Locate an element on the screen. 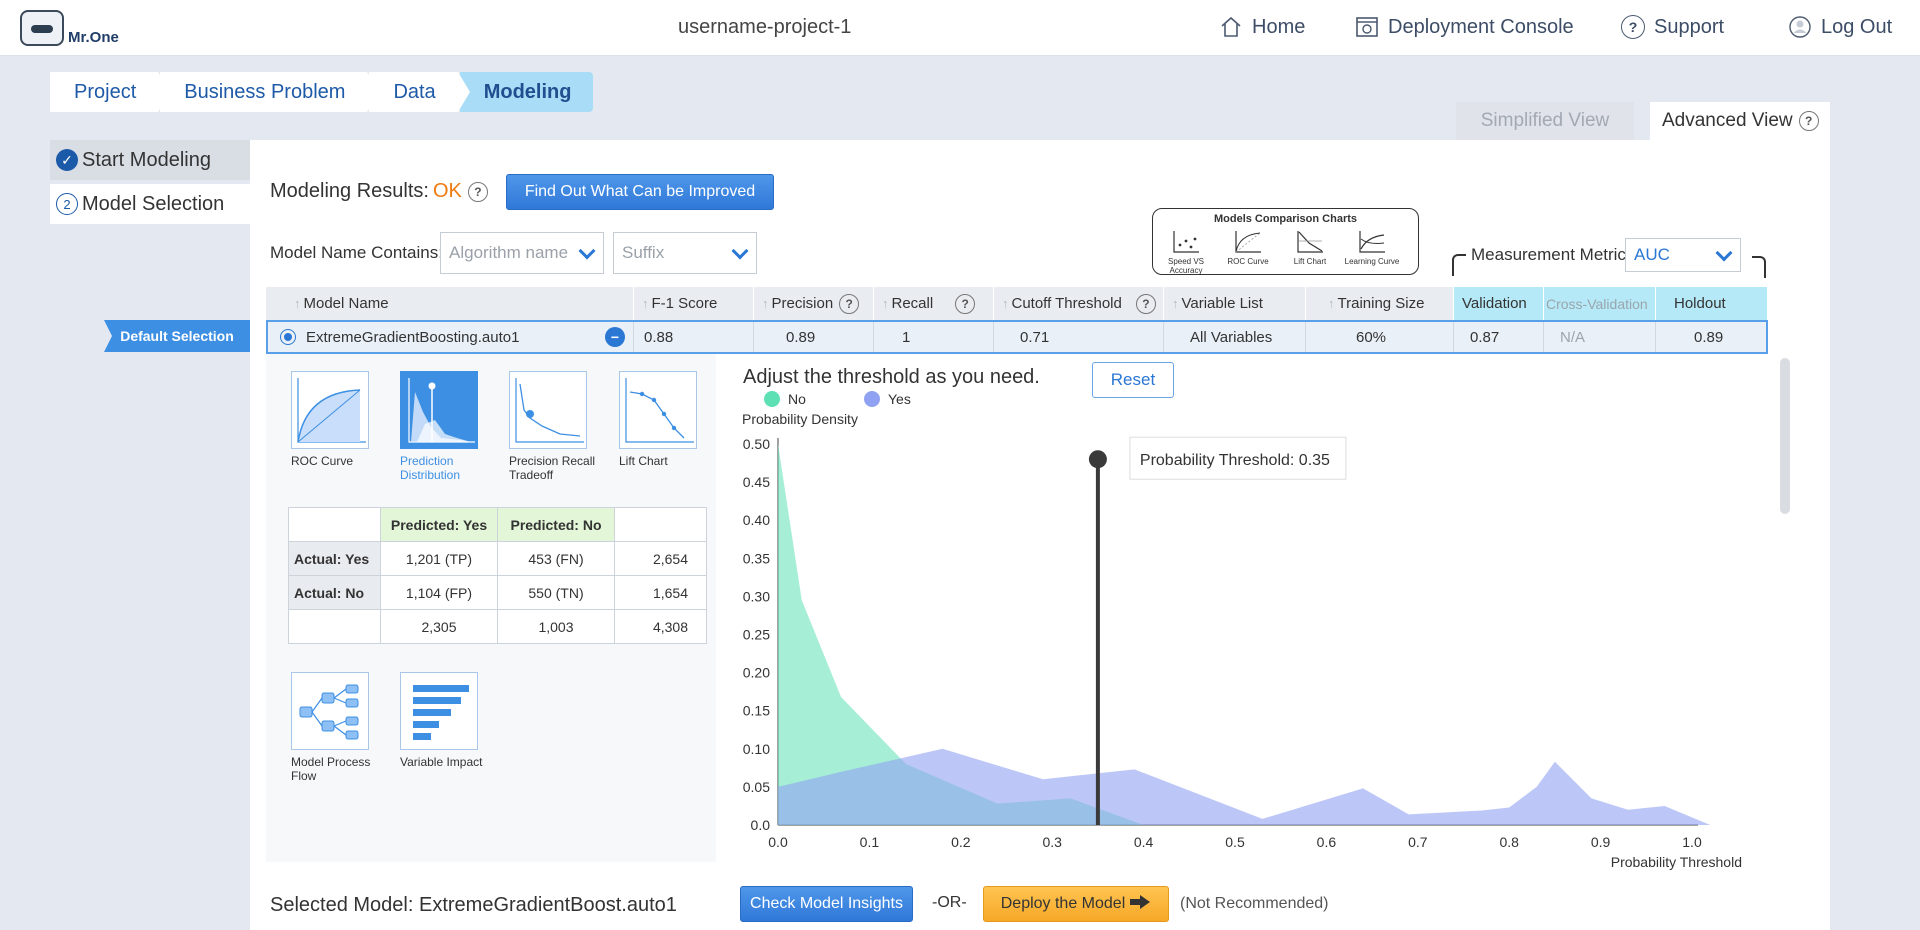 The image size is (1920, 930). cm-cell: 4,308 is located at coordinates (660, 626).